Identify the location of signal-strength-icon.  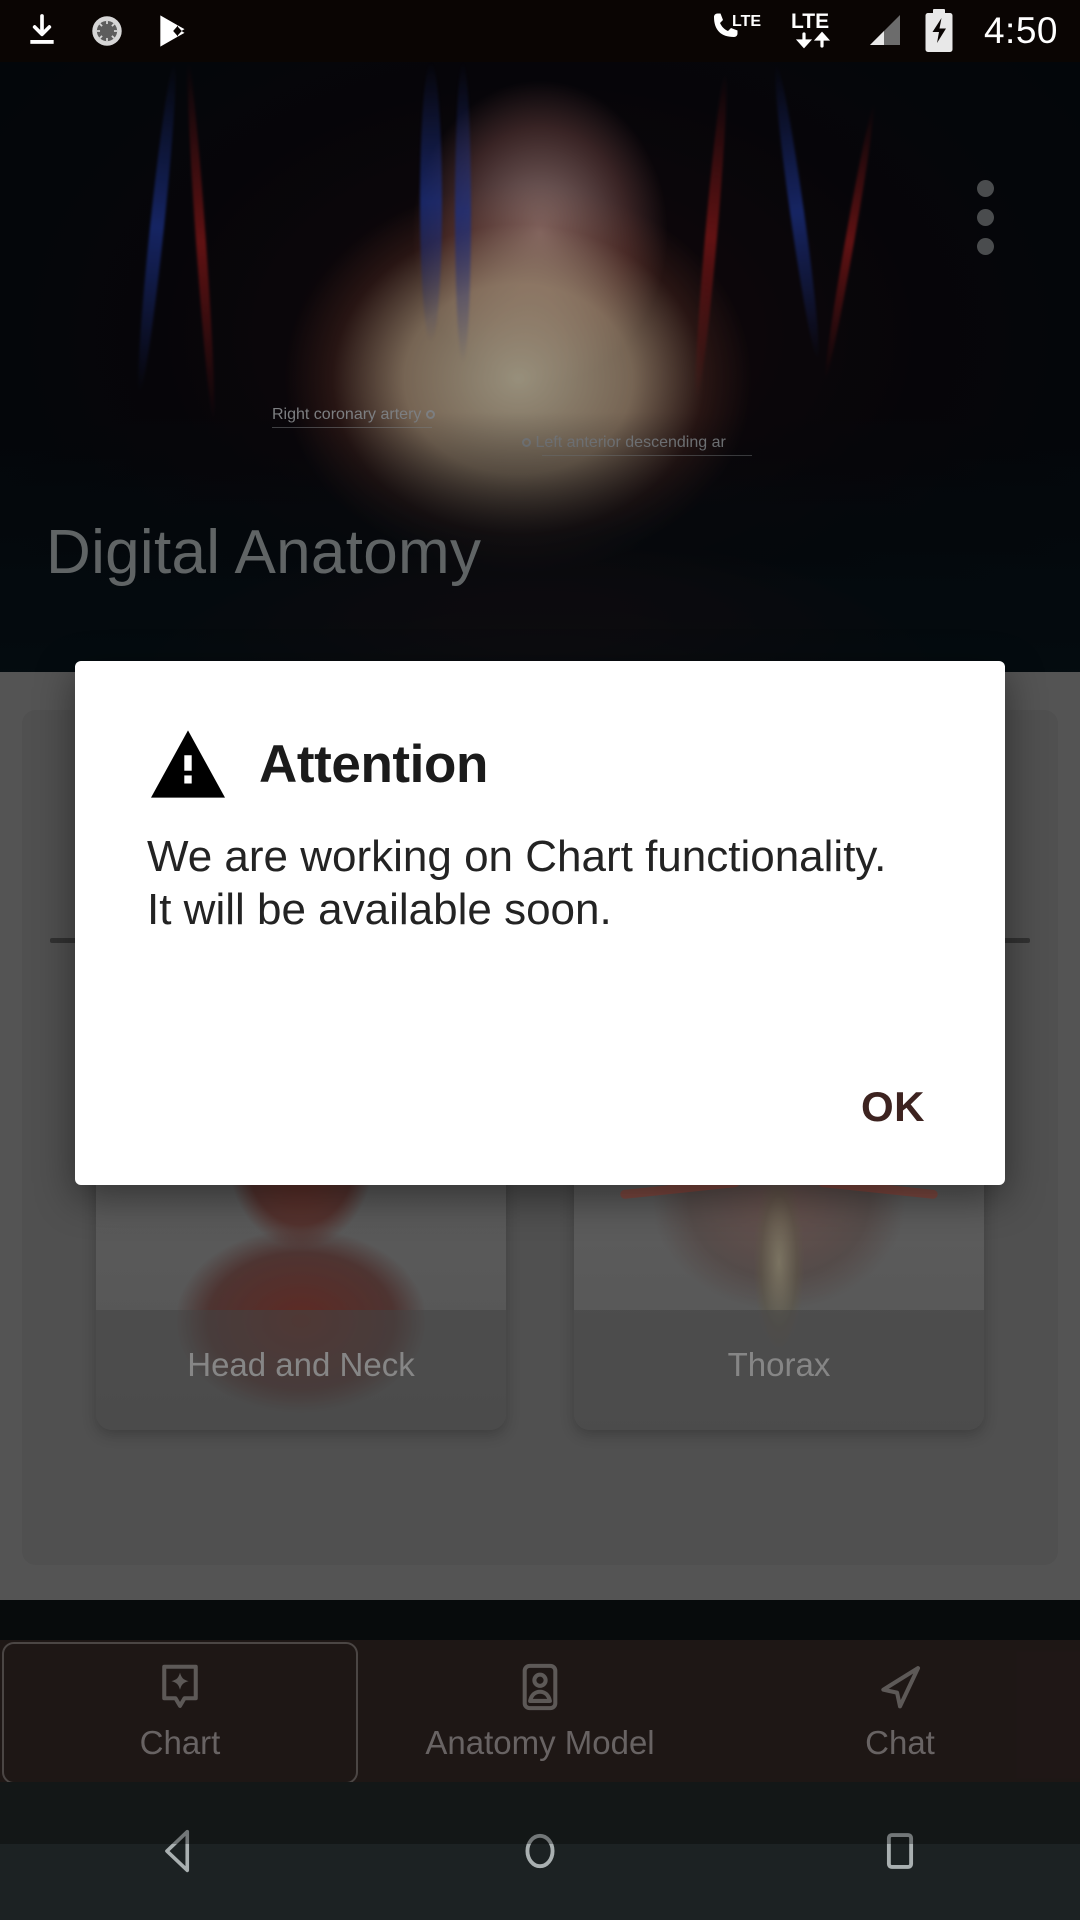
(884, 30).